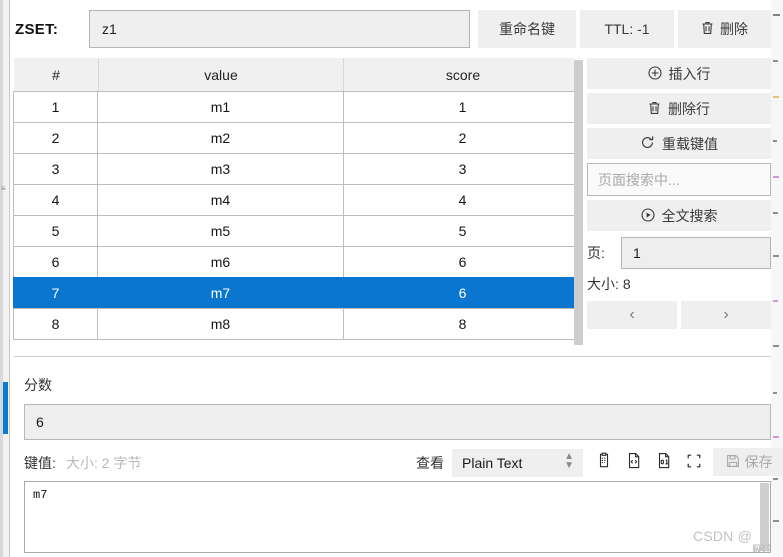 Image resolution: width=783 pixels, height=557 pixels. Describe the element at coordinates (3, 188) in the screenshot. I see `left-edge-marker: ≡` at that location.